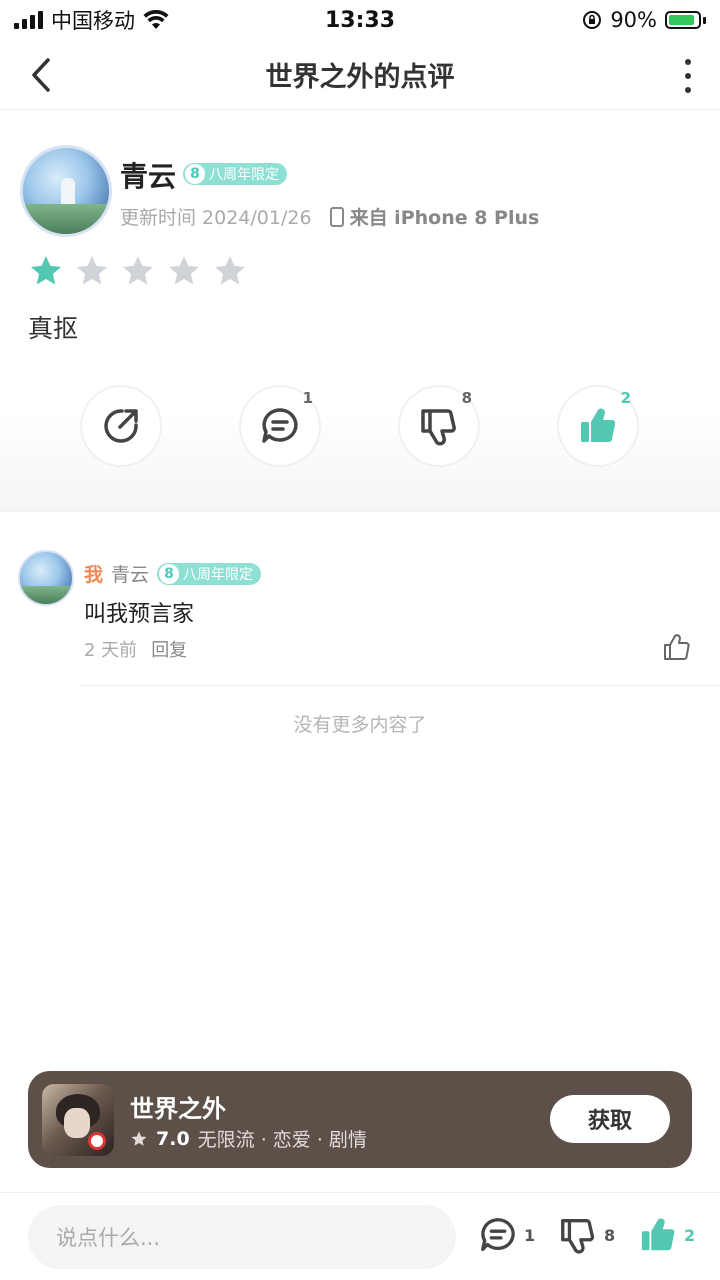 The image size is (720, 1280). I want to click on bottom-dislike-button: 8, so click(586, 1235).